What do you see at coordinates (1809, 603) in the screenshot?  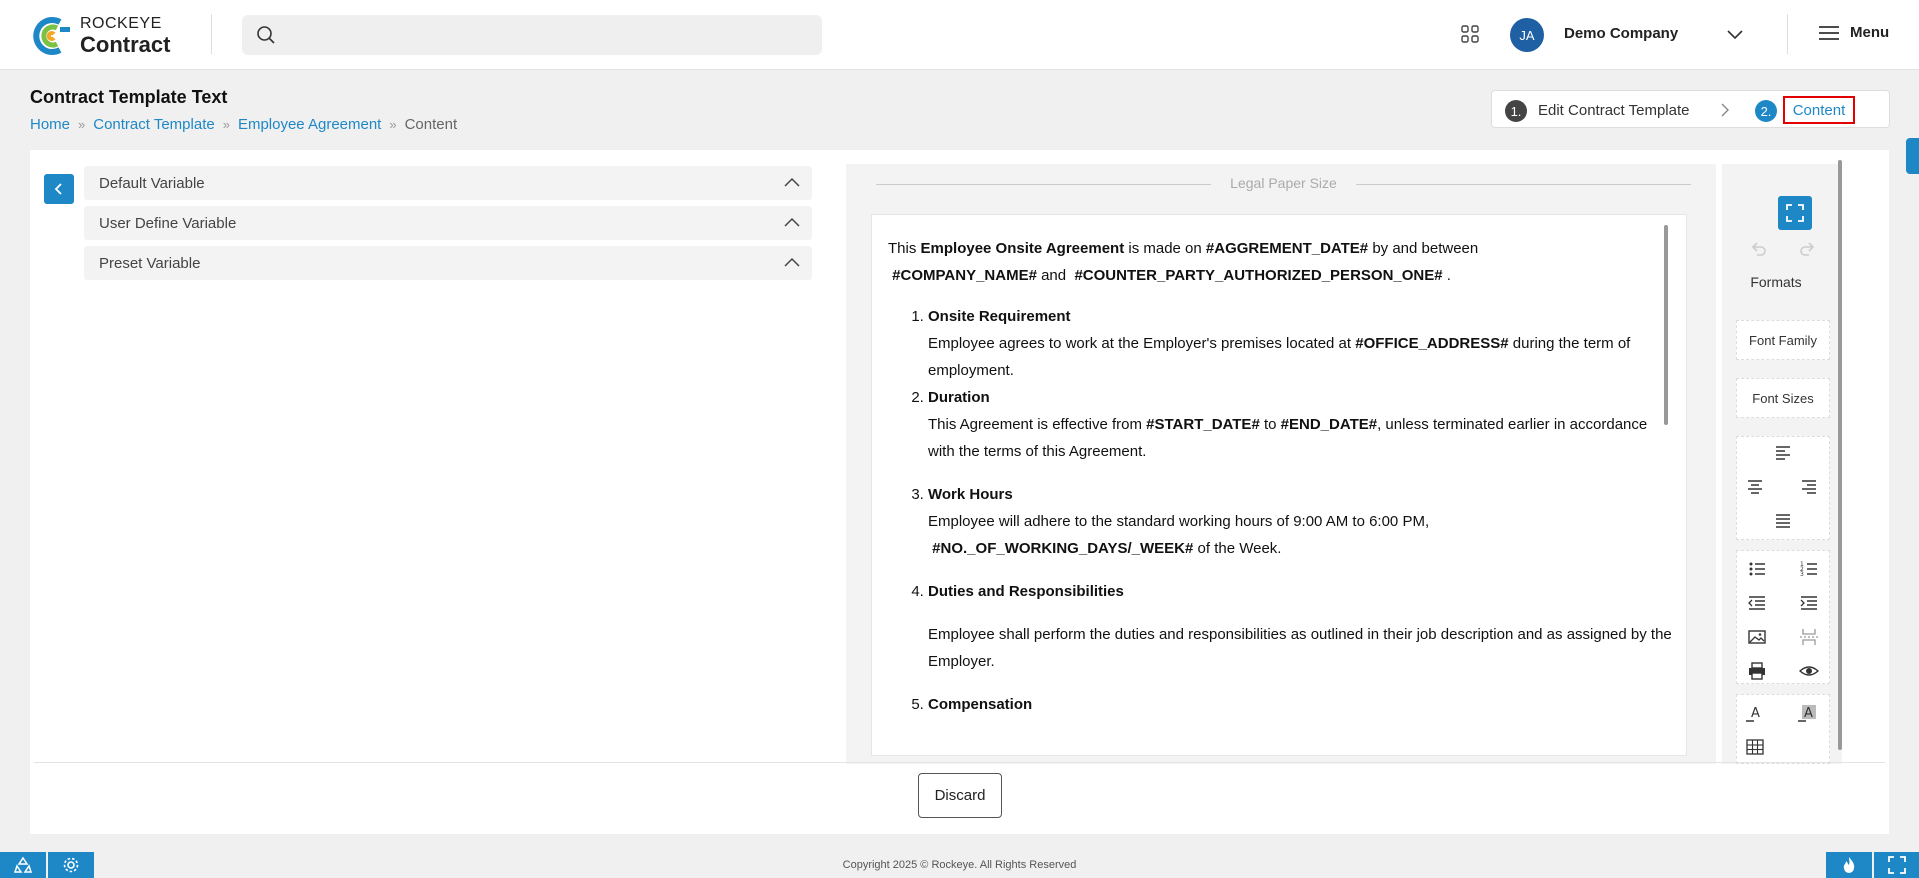 I see `indent-icon` at bounding box center [1809, 603].